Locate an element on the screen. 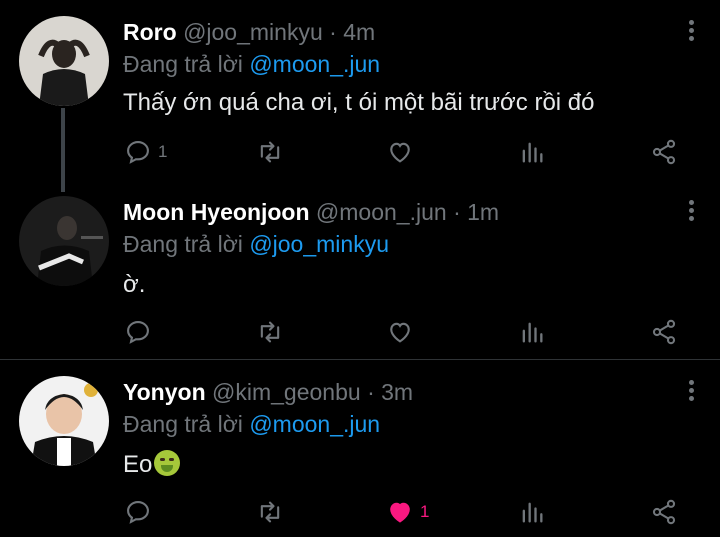 This screenshot has height=537, width=720. like-count: 1 is located at coordinates (425, 511).